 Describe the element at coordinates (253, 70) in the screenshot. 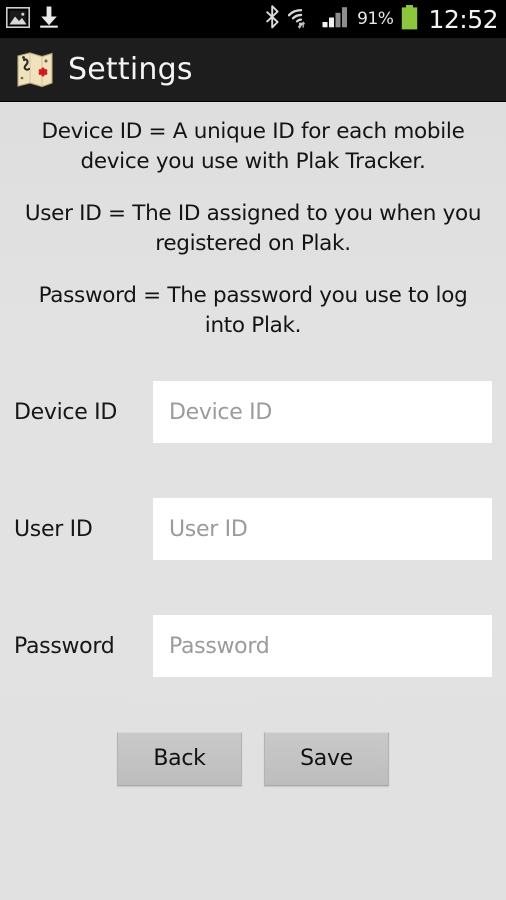

I see `app-title-bar: Settings` at that location.